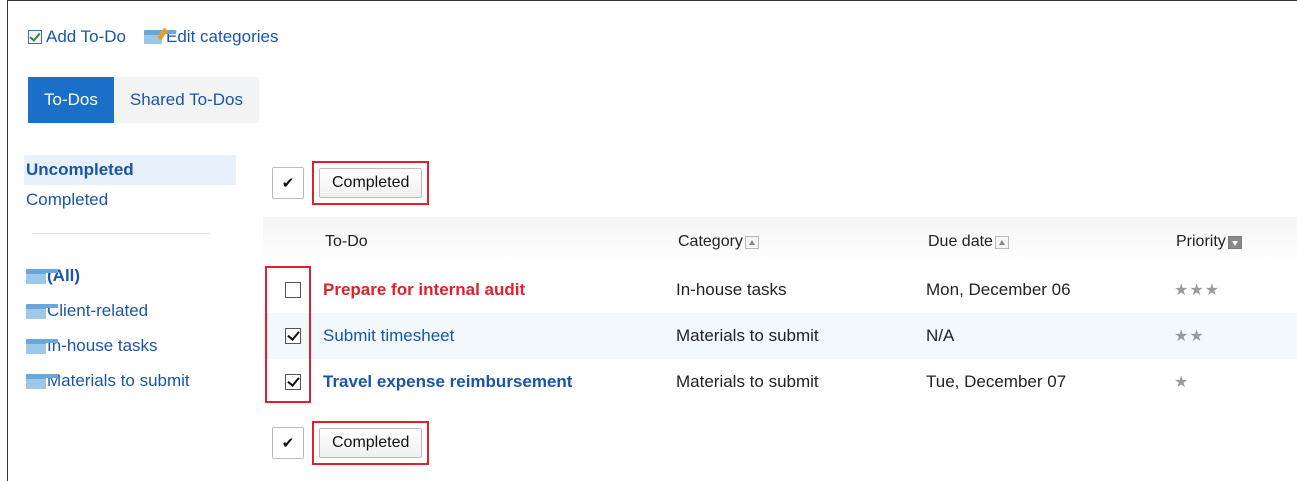 The image size is (1297, 481). What do you see at coordinates (131, 200) in the screenshot?
I see `sidebar-item-completed: Completed` at bounding box center [131, 200].